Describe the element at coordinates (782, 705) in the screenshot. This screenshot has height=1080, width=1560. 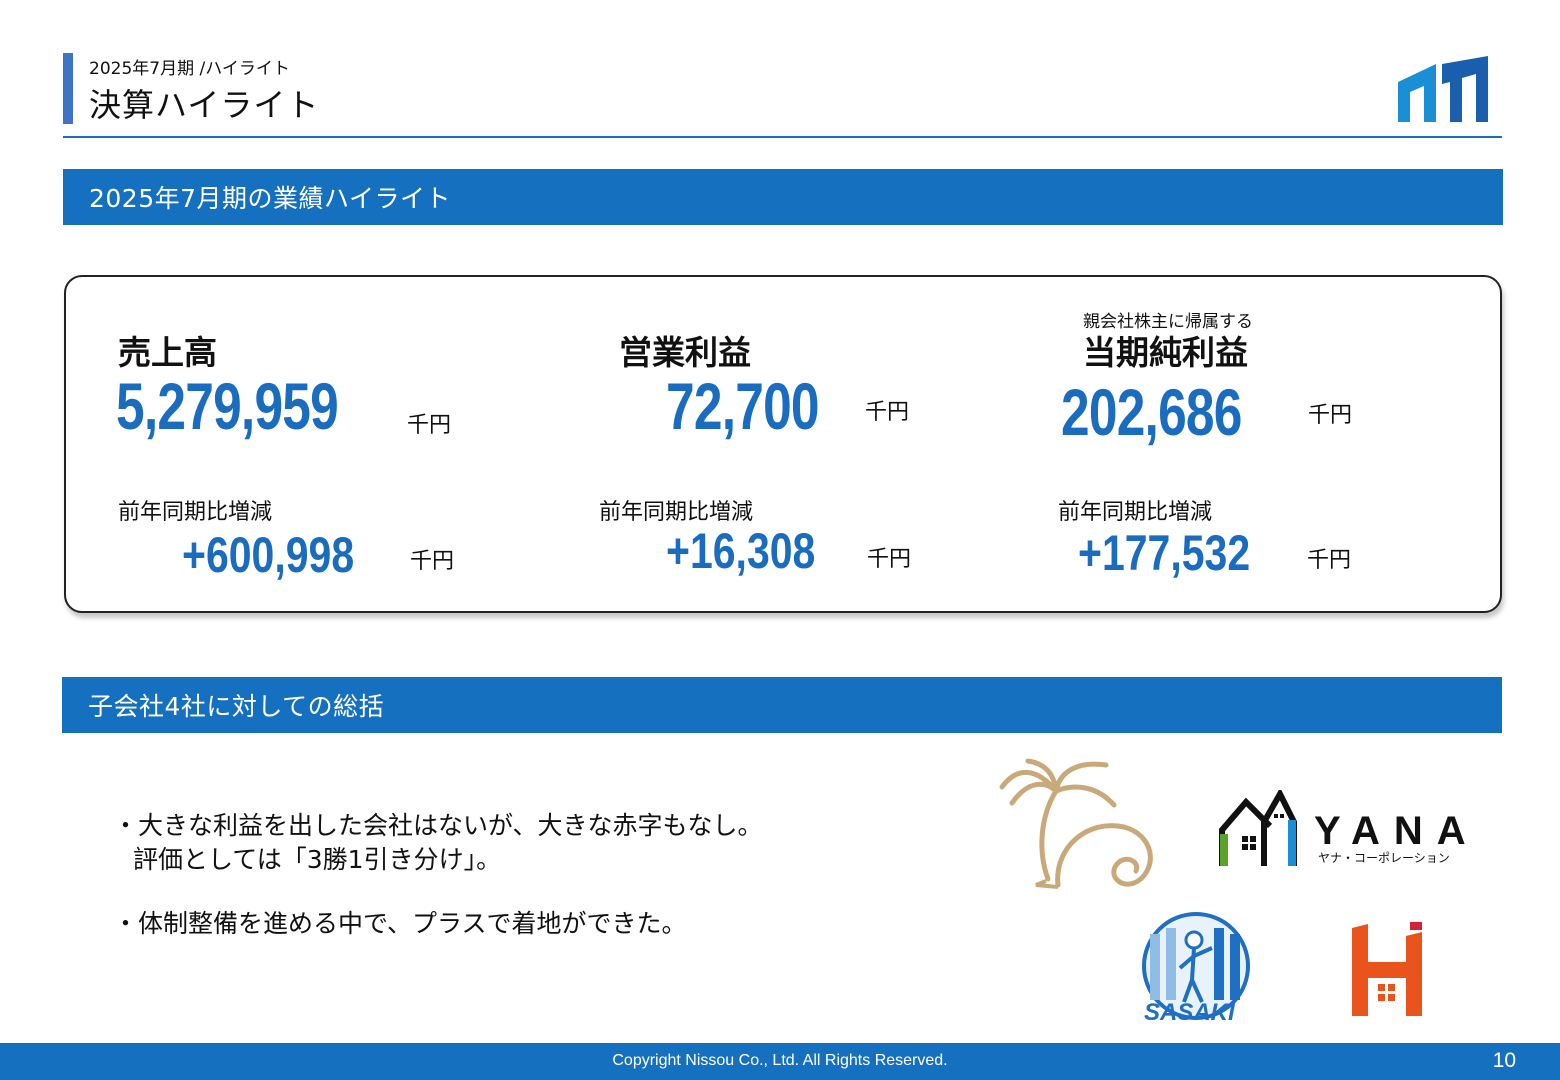
I see `section-header-subsidiaries: 子会社4社に対しての総括` at that location.